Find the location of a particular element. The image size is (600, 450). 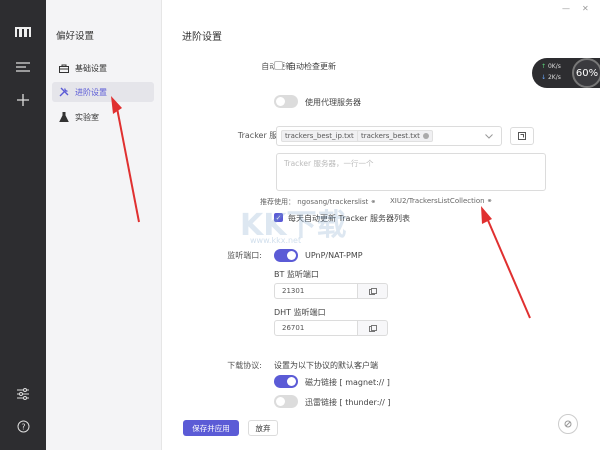

sidebar-item-lab: 实验室 is located at coordinates (103, 117).